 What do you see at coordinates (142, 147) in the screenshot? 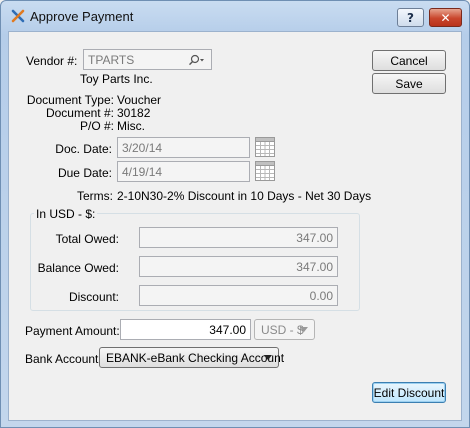
I see `doc-date-value: 3/20/14` at bounding box center [142, 147].